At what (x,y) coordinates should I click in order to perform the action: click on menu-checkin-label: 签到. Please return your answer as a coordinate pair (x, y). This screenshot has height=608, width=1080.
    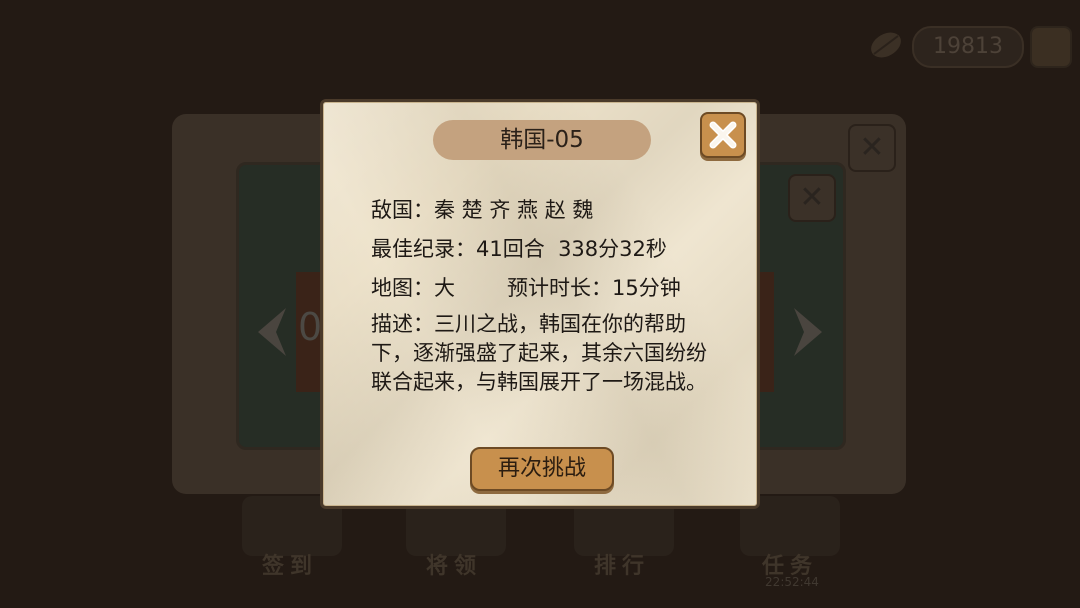
    Looking at the image, I should click on (289, 566).